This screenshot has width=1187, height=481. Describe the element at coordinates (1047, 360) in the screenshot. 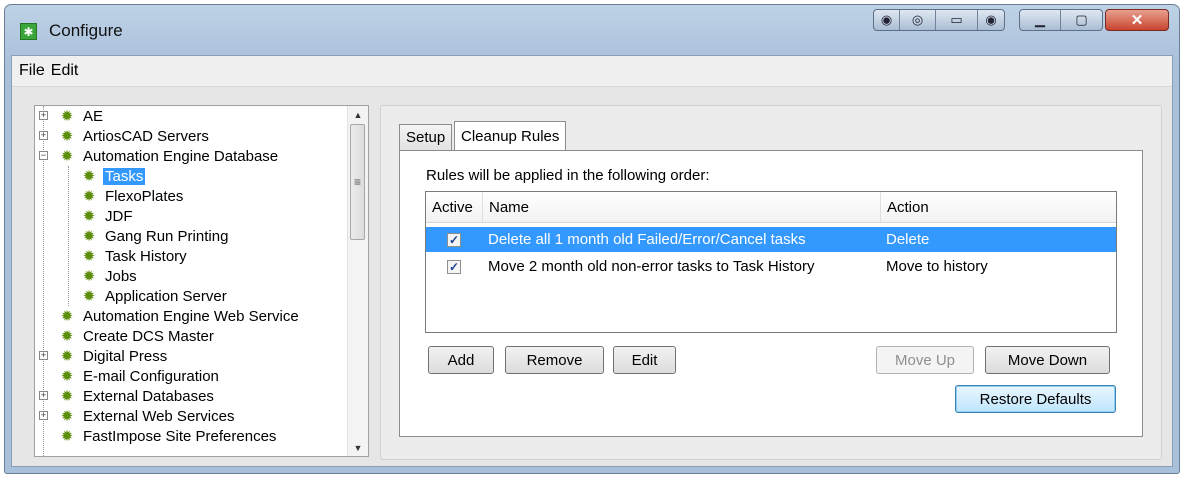

I see `move-down-button: Move Down` at that location.